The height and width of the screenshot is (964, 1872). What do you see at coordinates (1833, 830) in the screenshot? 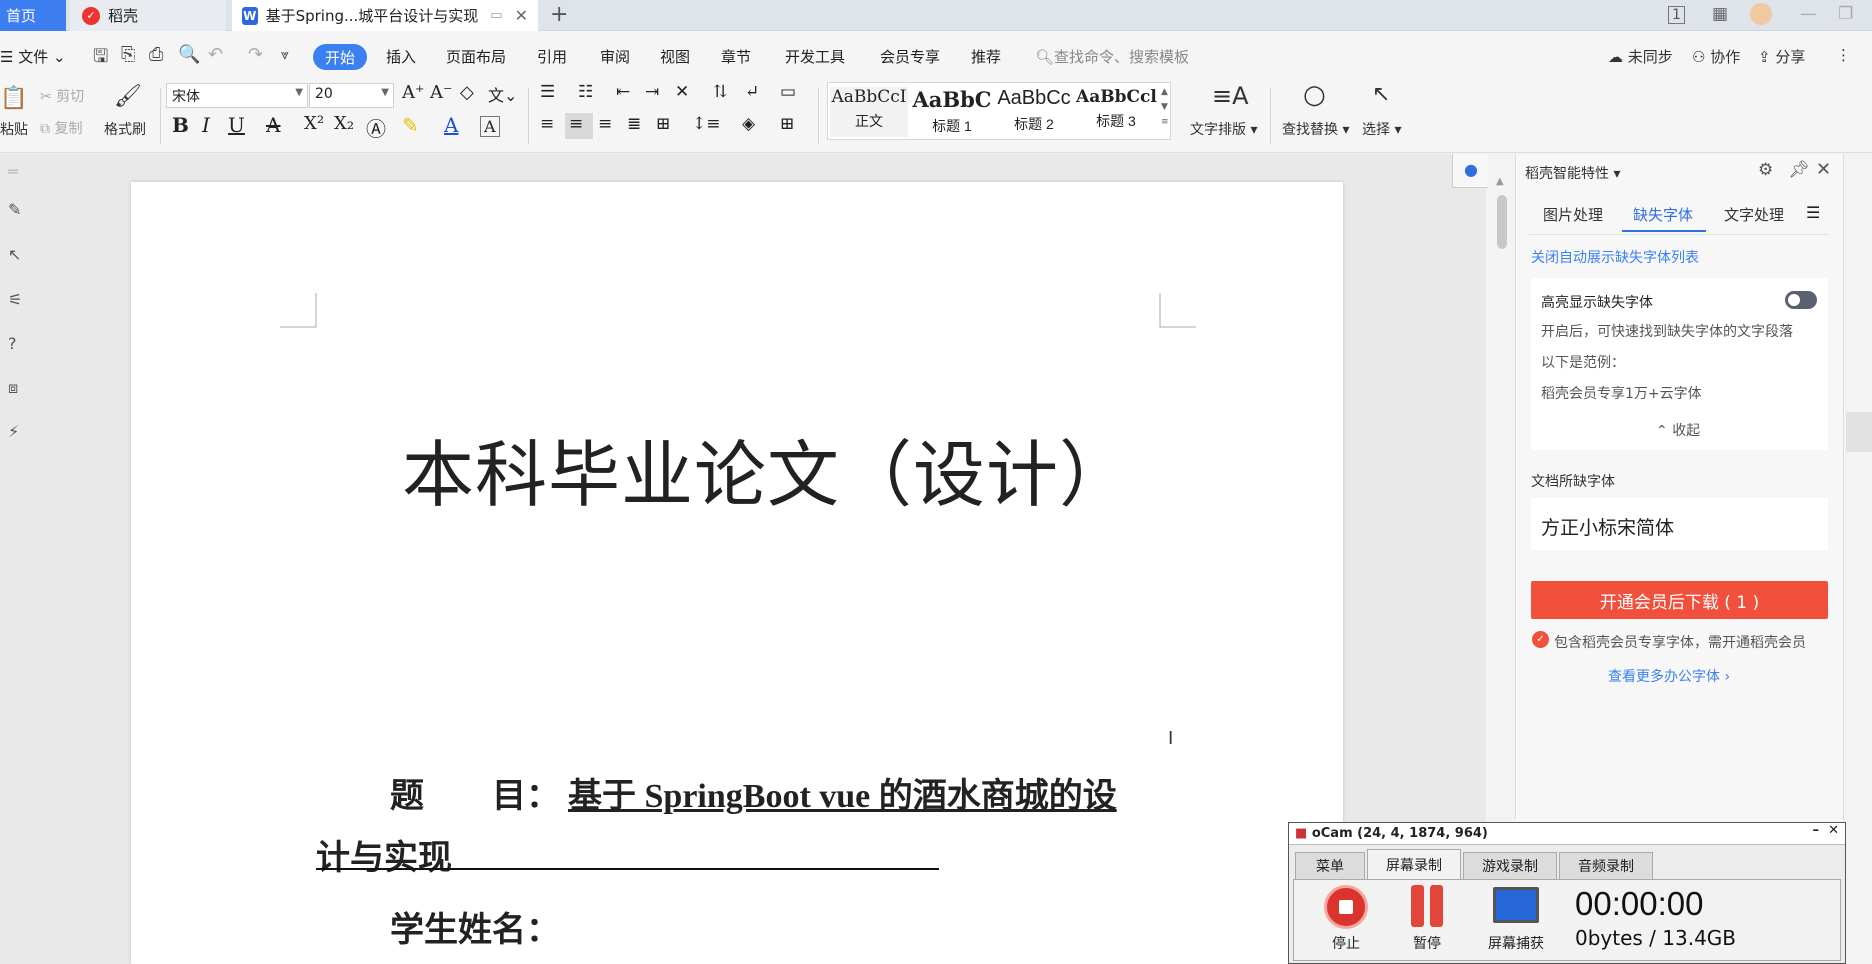
I see `ocam-close-icon: ✕` at bounding box center [1833, 830].